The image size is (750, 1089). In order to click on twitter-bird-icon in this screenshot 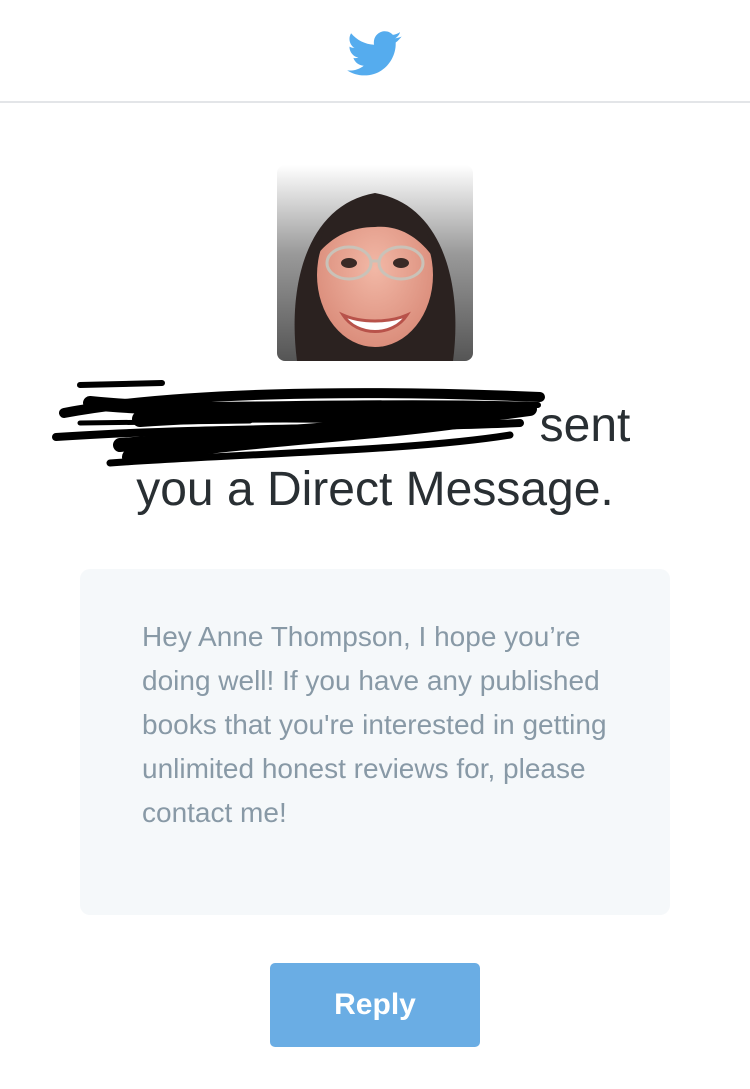, I will do `click(374, 53)`.